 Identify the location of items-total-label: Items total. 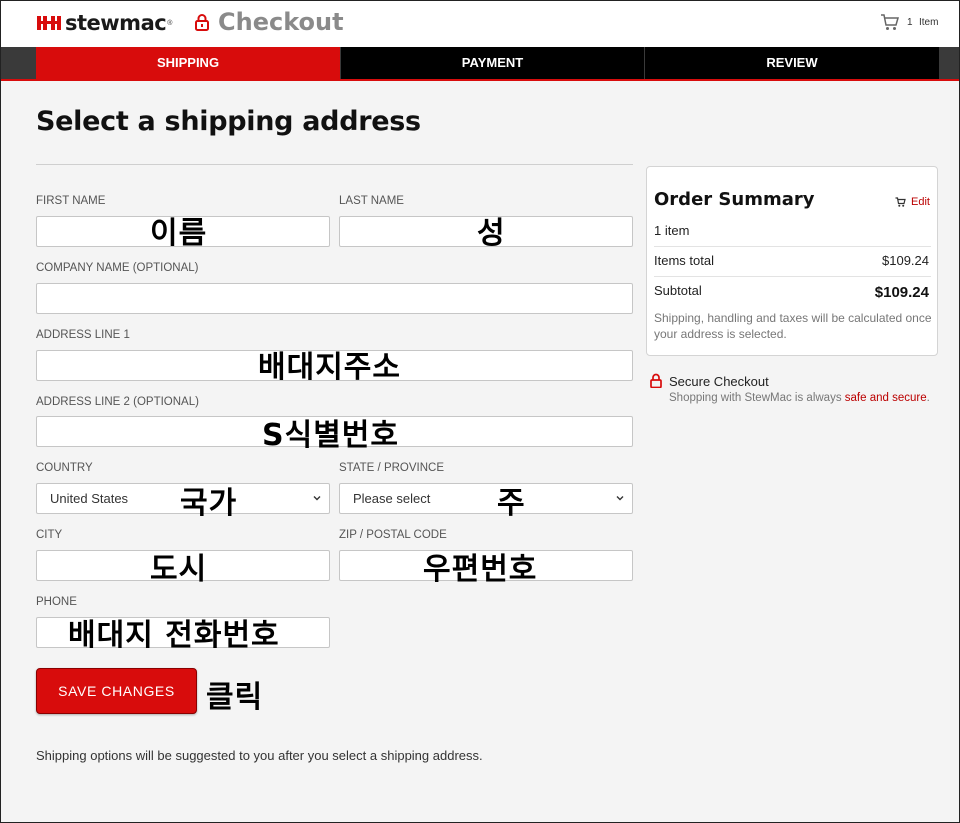
(684, 260).